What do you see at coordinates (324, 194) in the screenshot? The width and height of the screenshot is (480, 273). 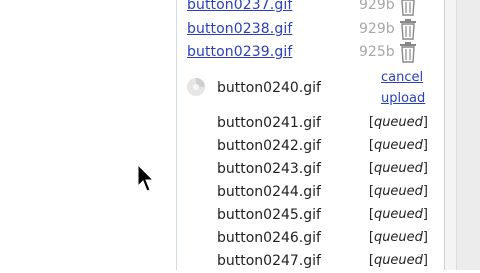 I see `queued-row: button0244.gif [queued]` at bounding box center [324, 194].